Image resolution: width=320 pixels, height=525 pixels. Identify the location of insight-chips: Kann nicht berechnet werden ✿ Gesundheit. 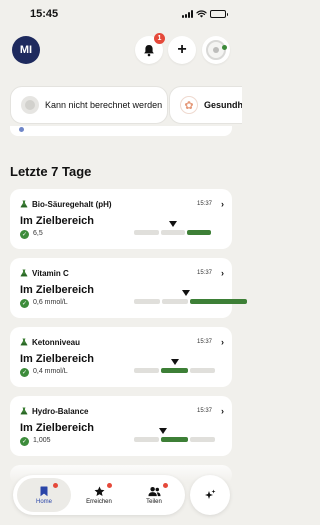
(121, 105).